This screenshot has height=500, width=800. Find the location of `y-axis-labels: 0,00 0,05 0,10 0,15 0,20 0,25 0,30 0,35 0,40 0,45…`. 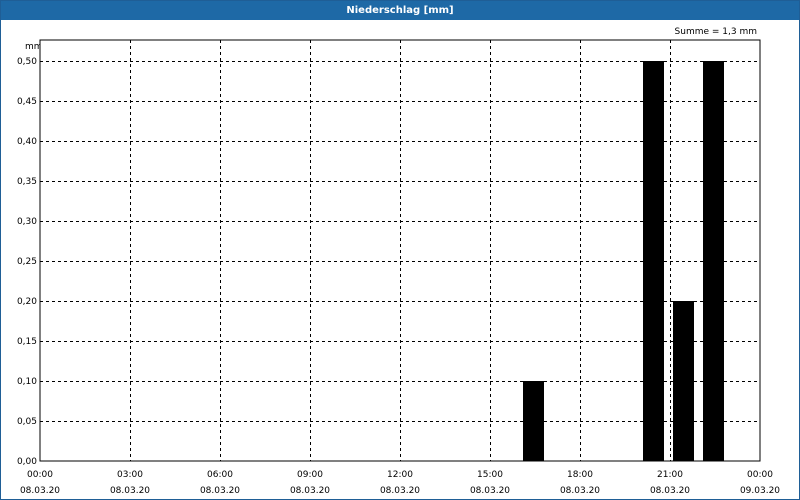

y-axis-labels: 0,00 0,05 0,10 0,15 0,20 0,25 0,30 0,35 0,40 0,45… is located at coordinates (27, 262).